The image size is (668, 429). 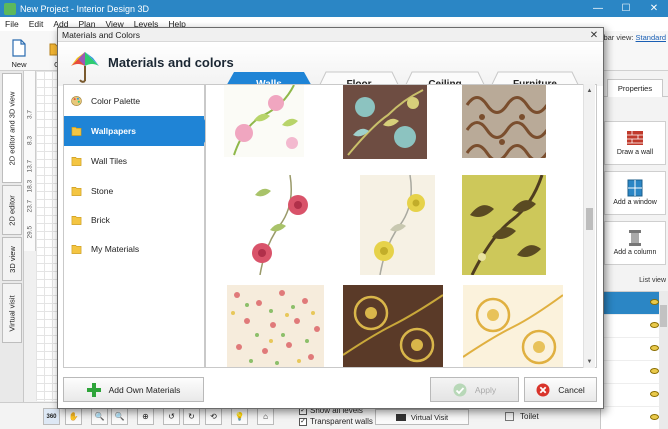 I want to click on wallpaper-grid-scrollbar: ▲ ▼, so click(x=589, y=226).